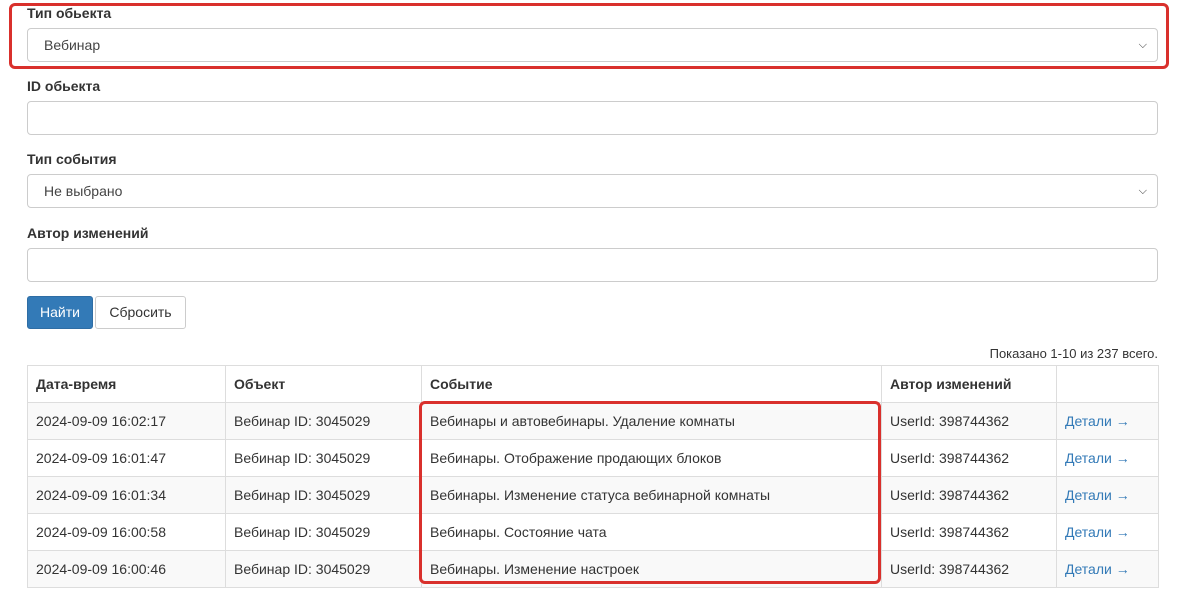  What do you see at coordinates (651, 532) in the screenshot?
I see `cell-event: Вебинары. Состояние чата` at bounding box center [651, 532].